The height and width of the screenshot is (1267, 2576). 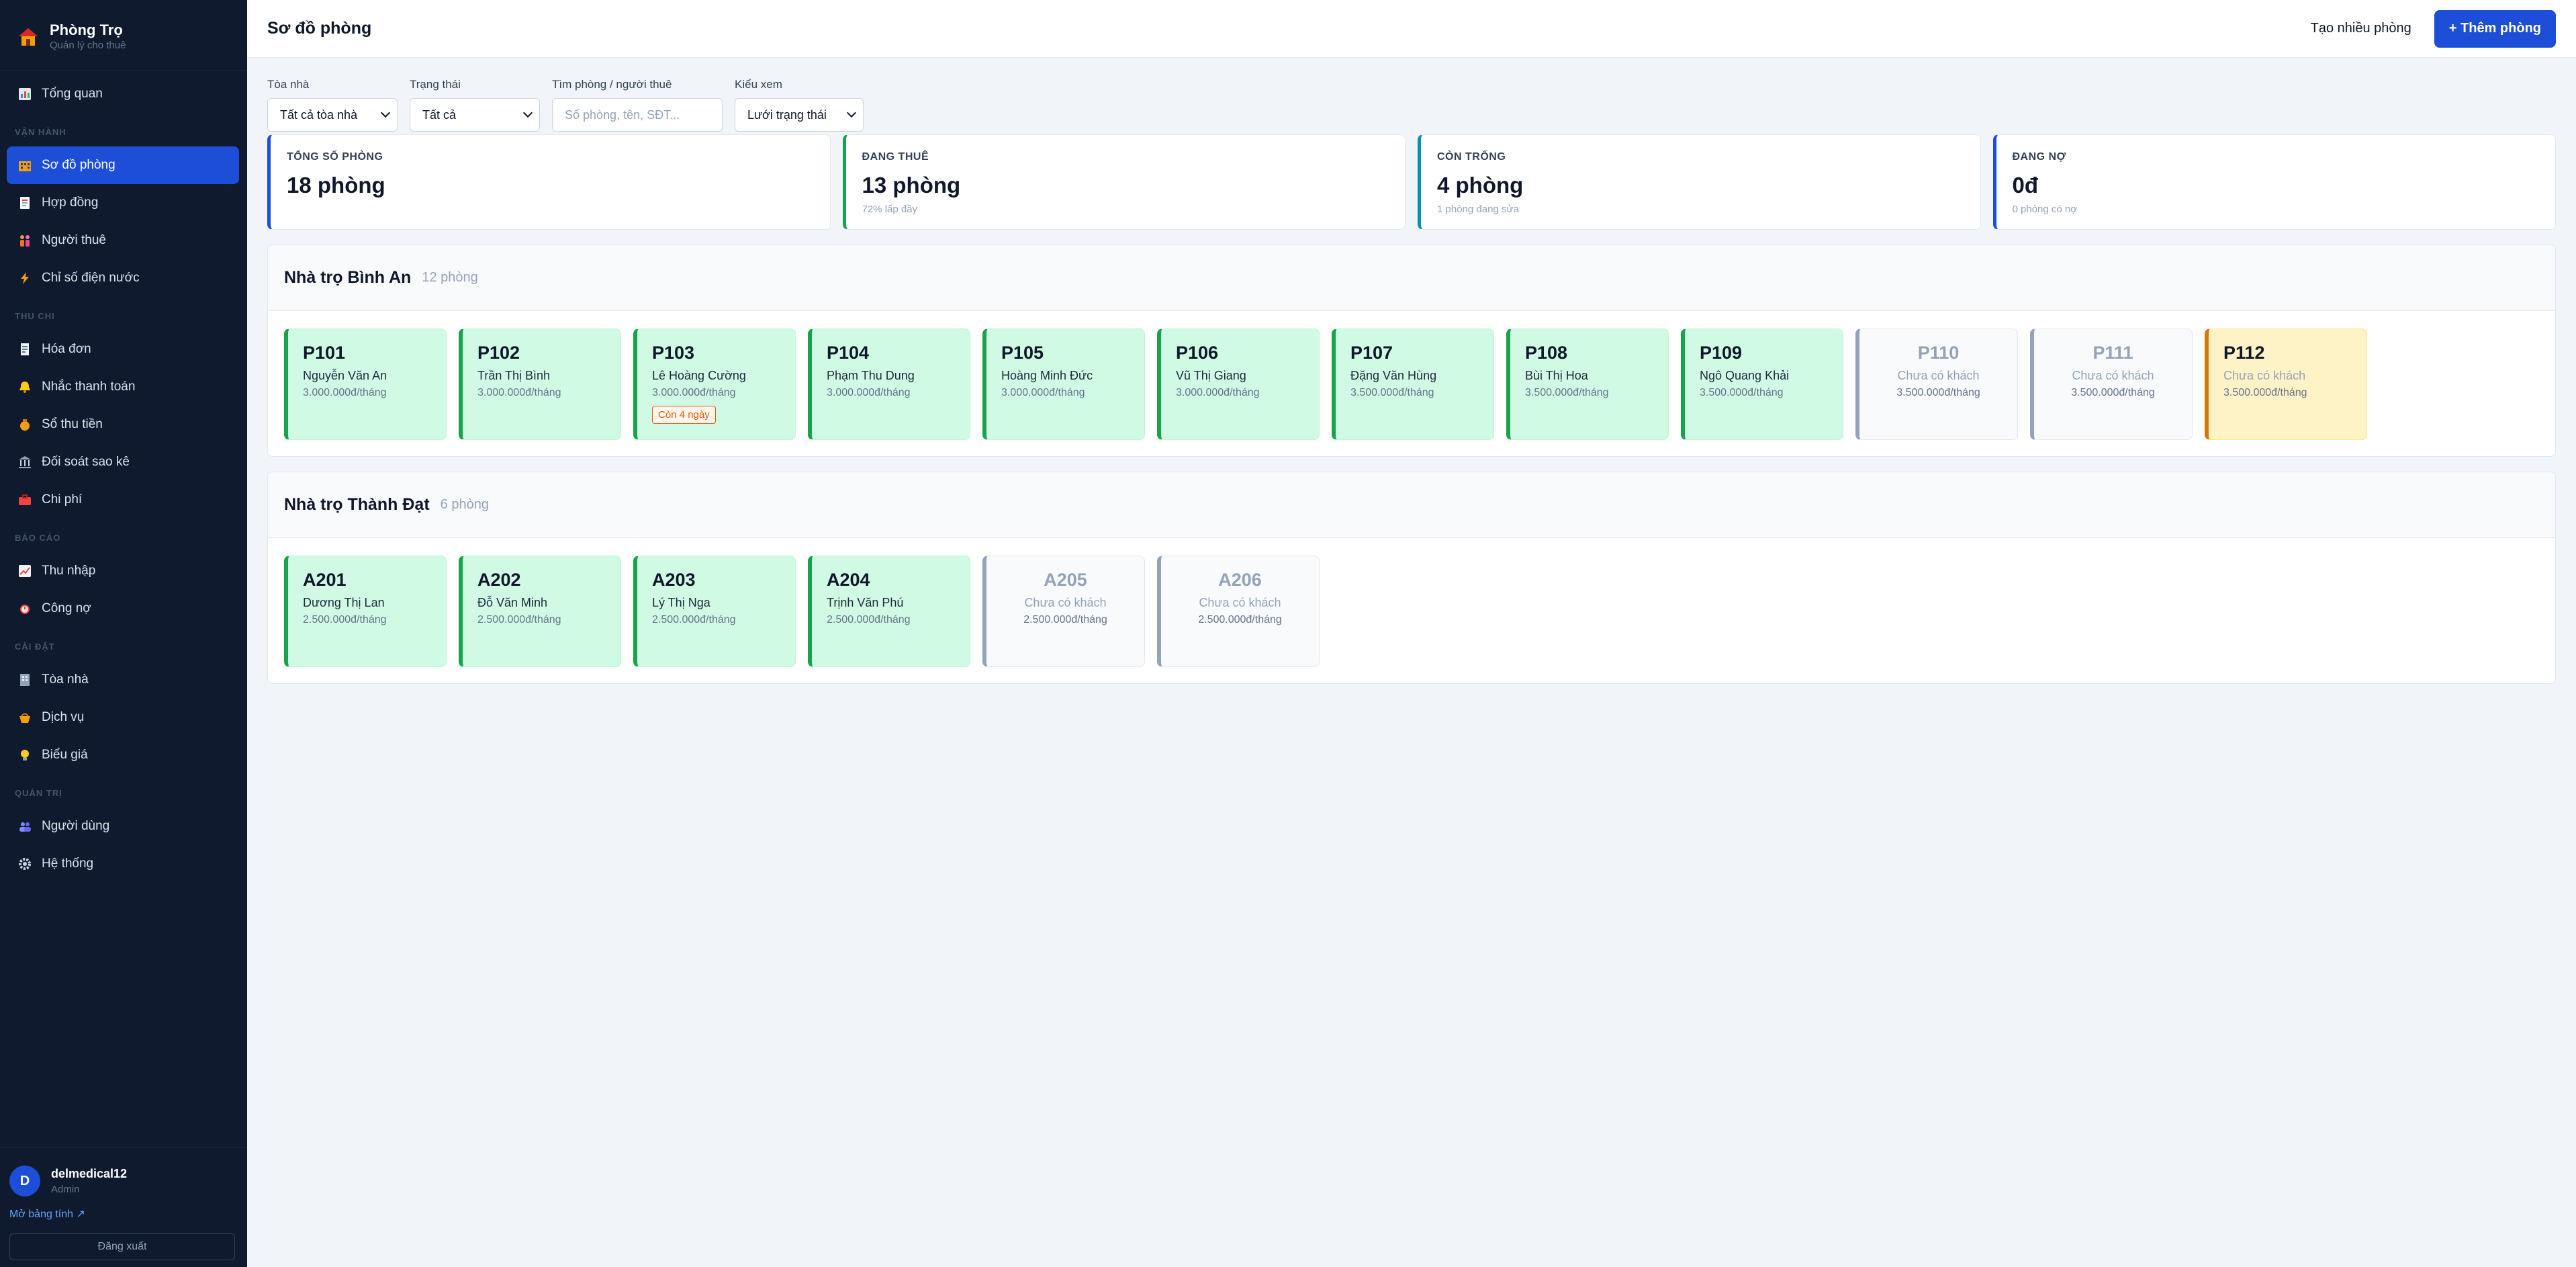 What do you see at coordinates (1936, 384) in the screenshot?
I see `room-card-vacant: P110 Chưa có khách 3.500.000đ/tháng` at bounding box center [1936, 384].